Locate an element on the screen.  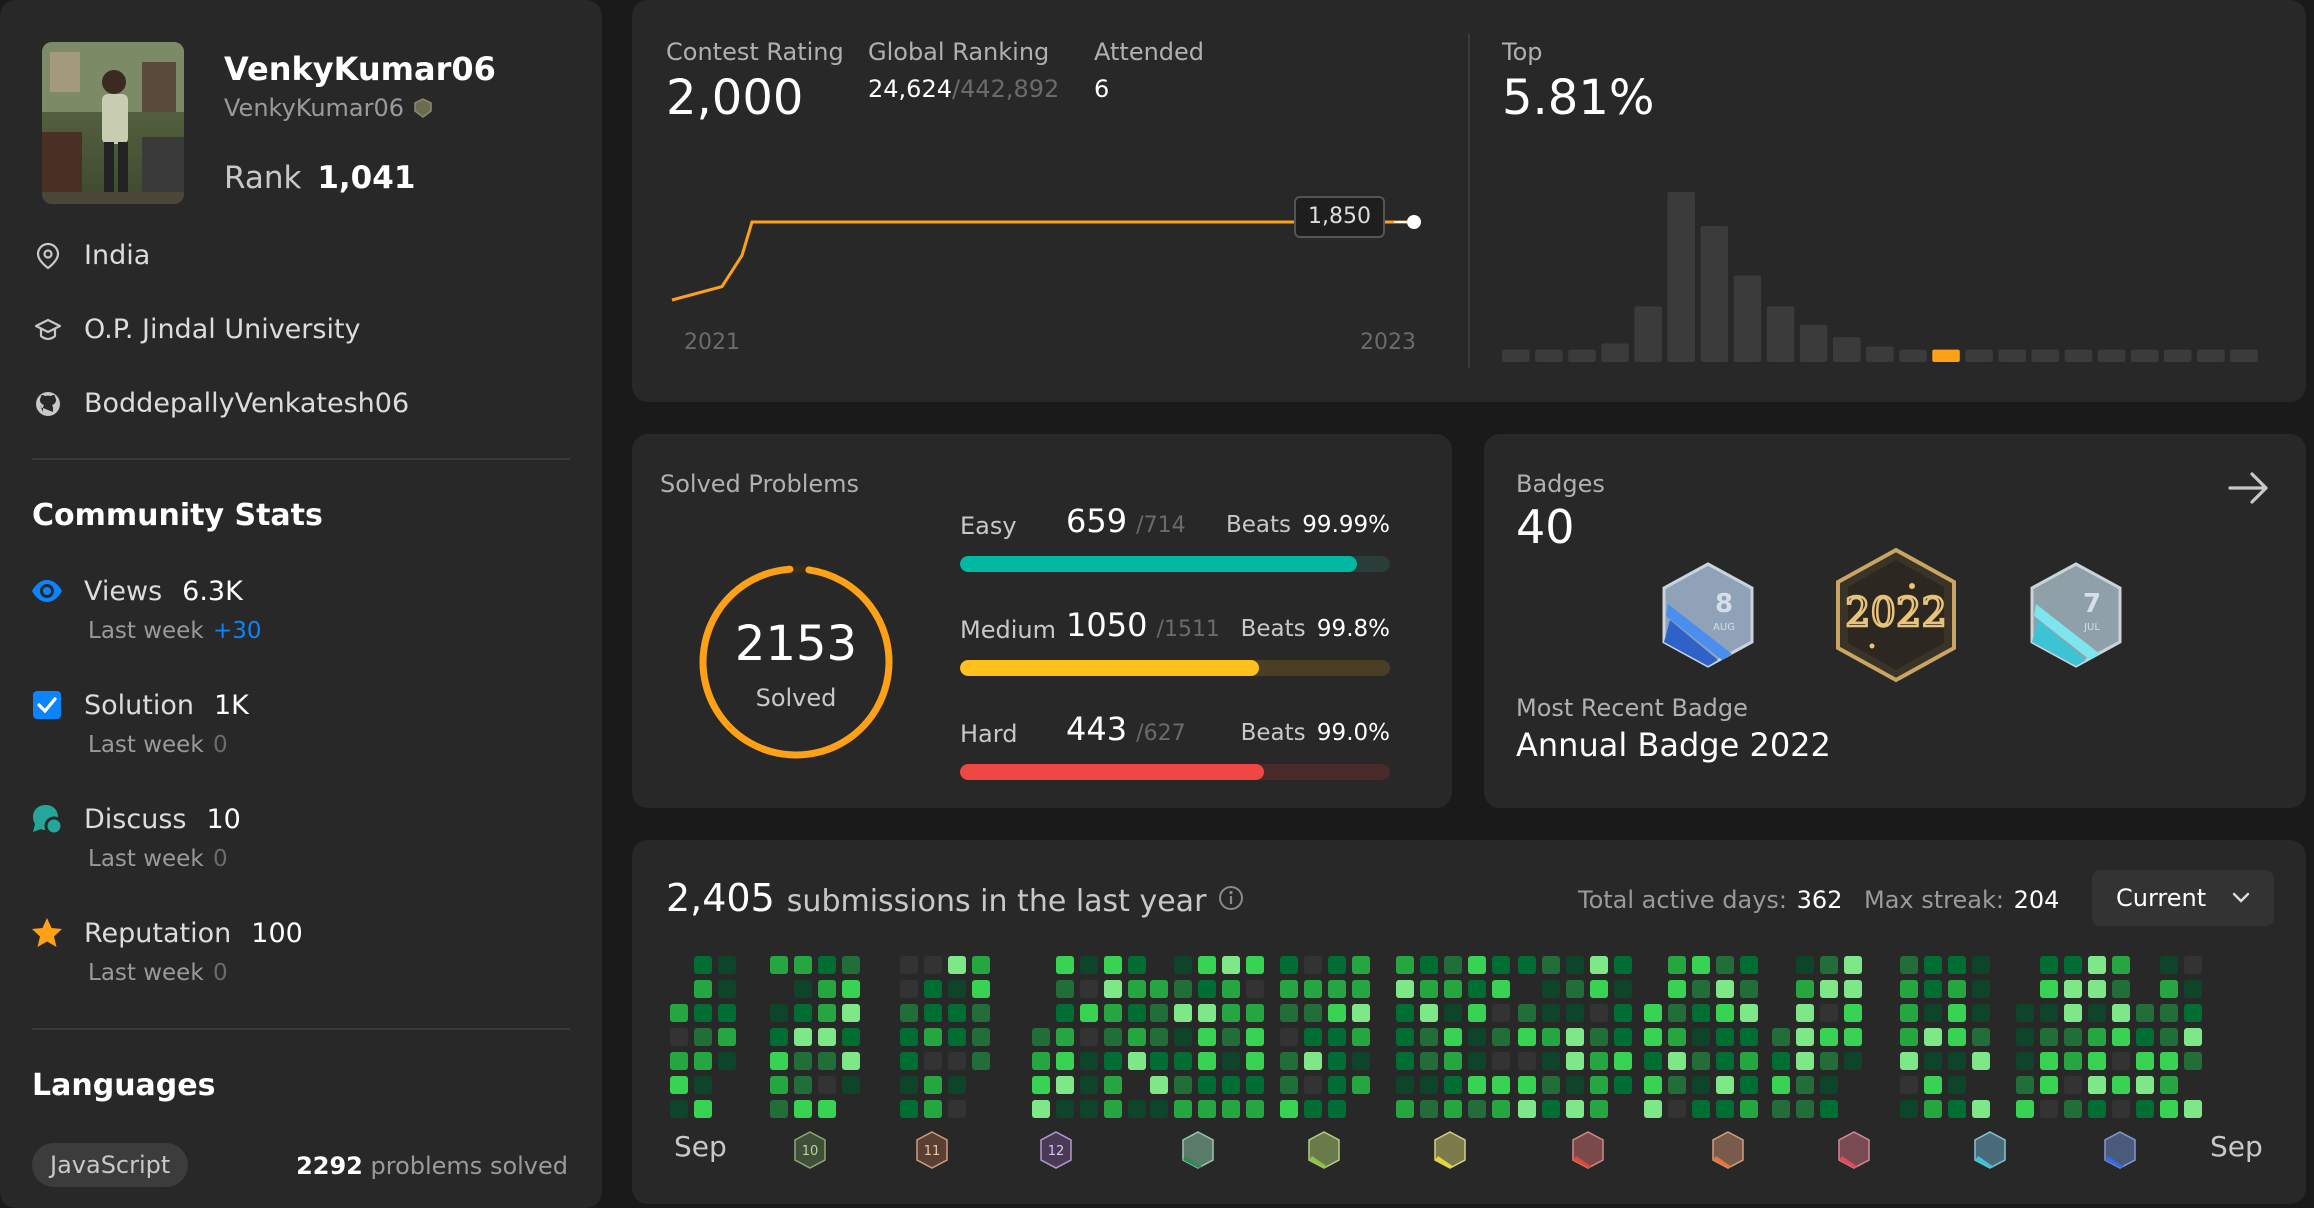
medium-label: Medium is located at coordinates (1008, 630).